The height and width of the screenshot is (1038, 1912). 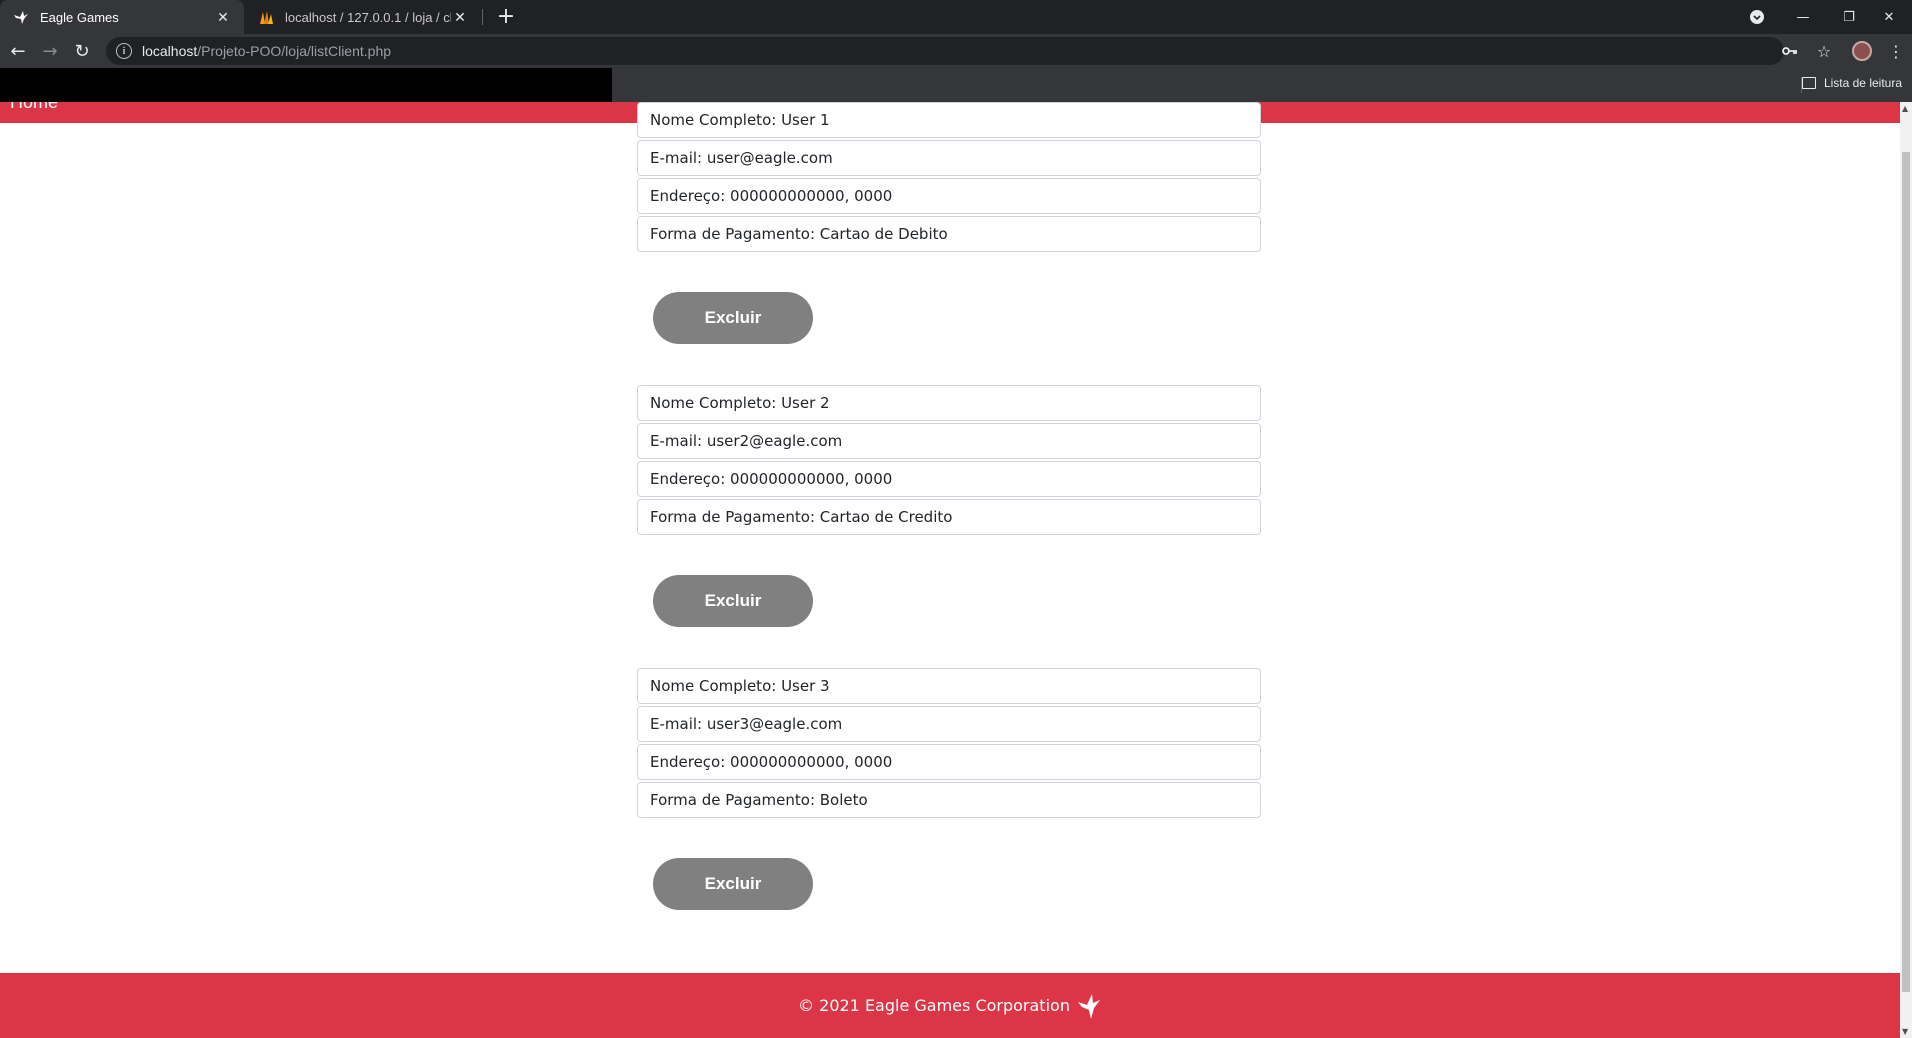 I want to click on tab-title: localhost / 127.0.0.1 / loja / client, so click(x=368, y=17).